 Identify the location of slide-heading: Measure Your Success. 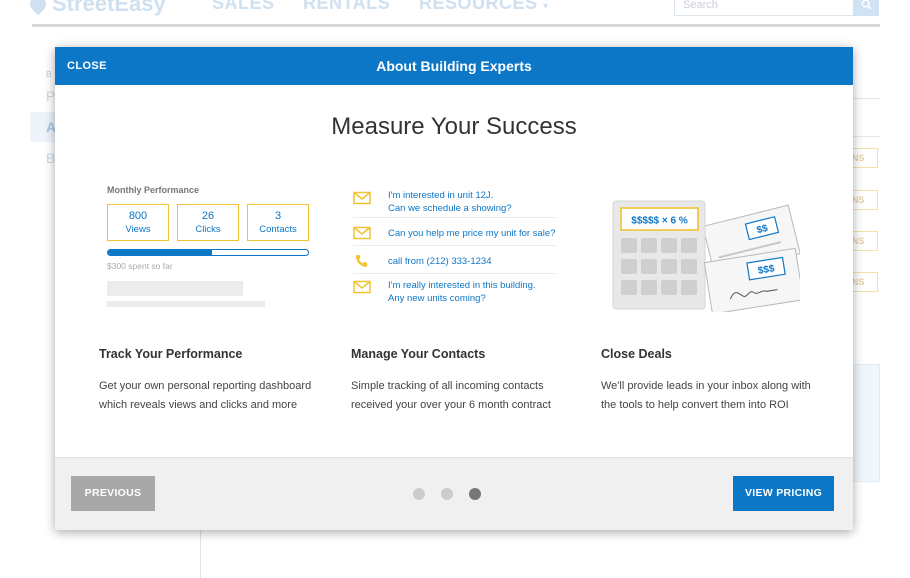
(454, 126).